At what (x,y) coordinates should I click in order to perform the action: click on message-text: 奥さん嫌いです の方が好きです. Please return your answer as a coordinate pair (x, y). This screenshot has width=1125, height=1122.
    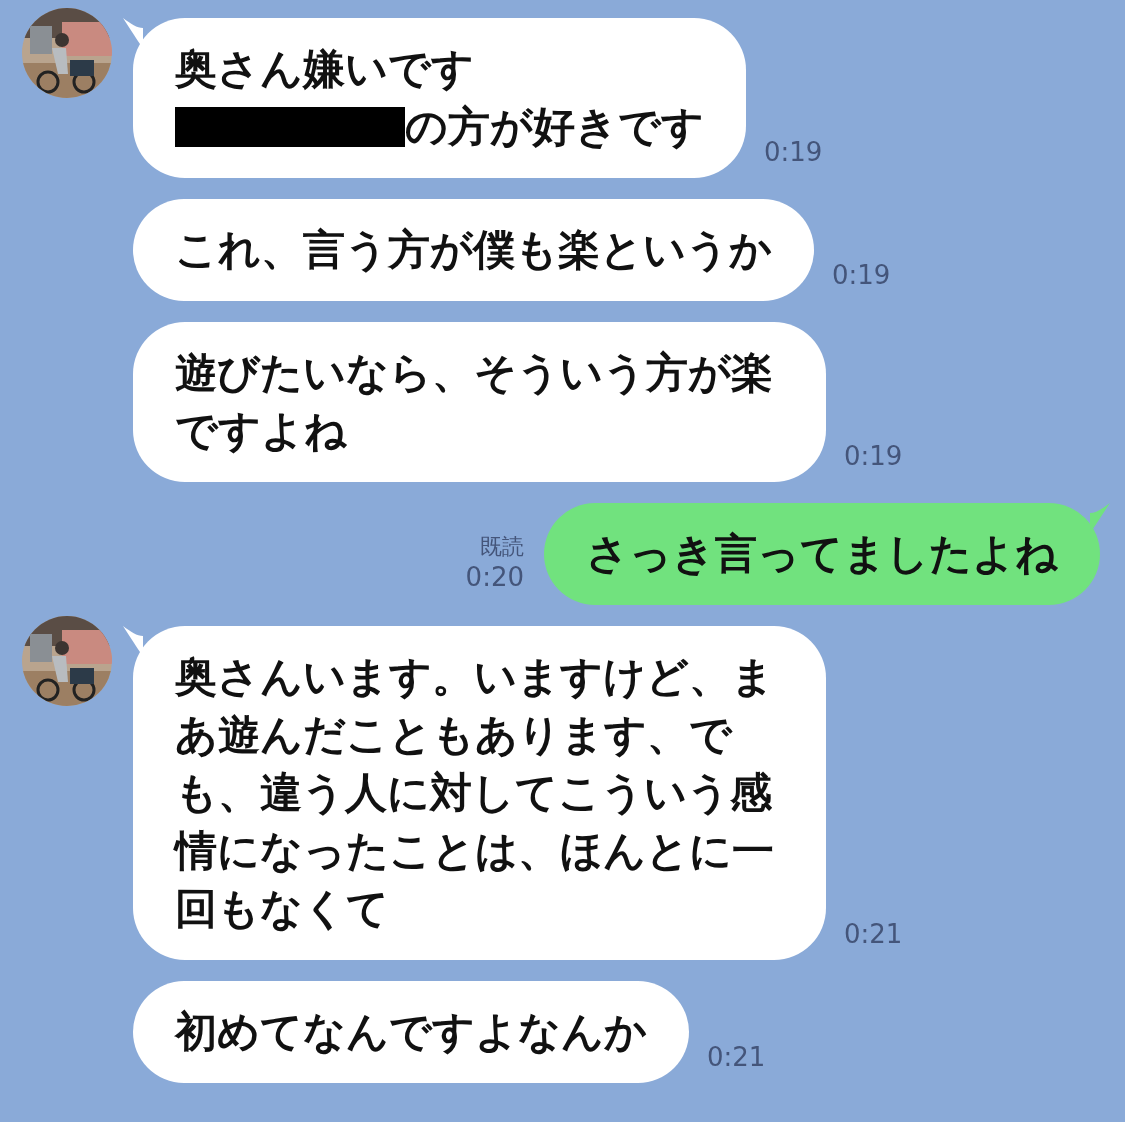
    Looking at the image, I should click on (439, 98).